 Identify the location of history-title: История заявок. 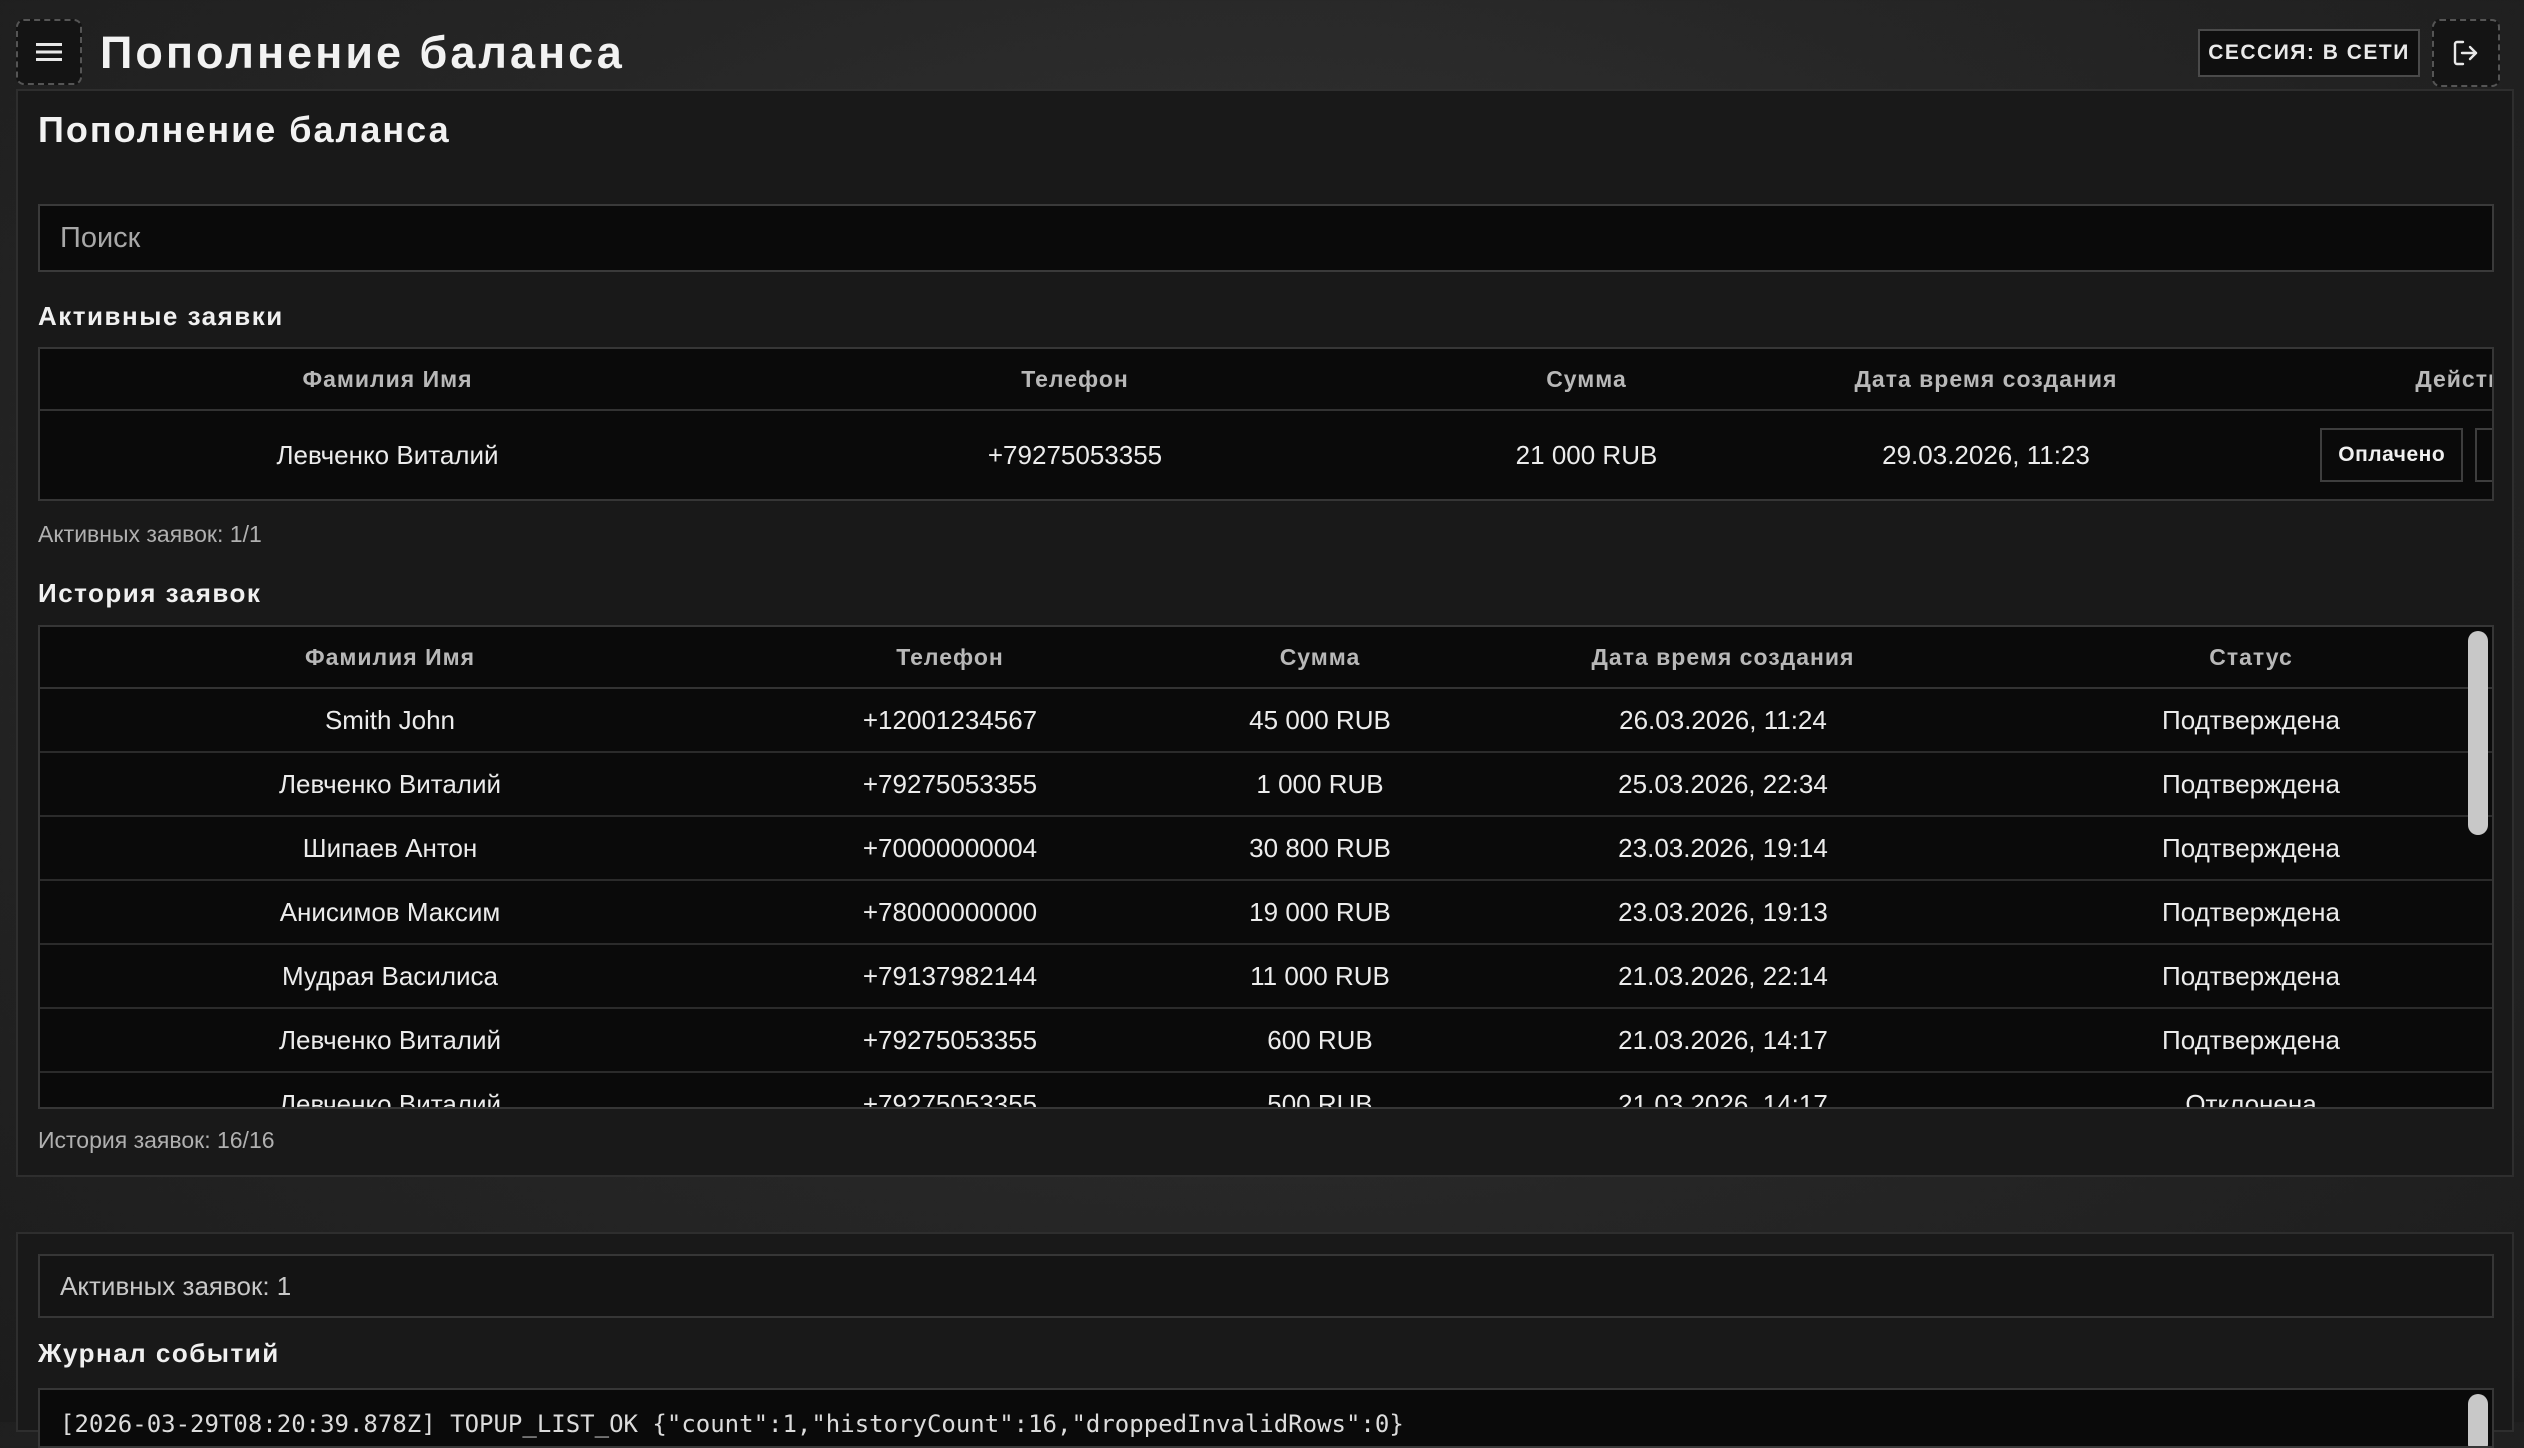
(150, 593).